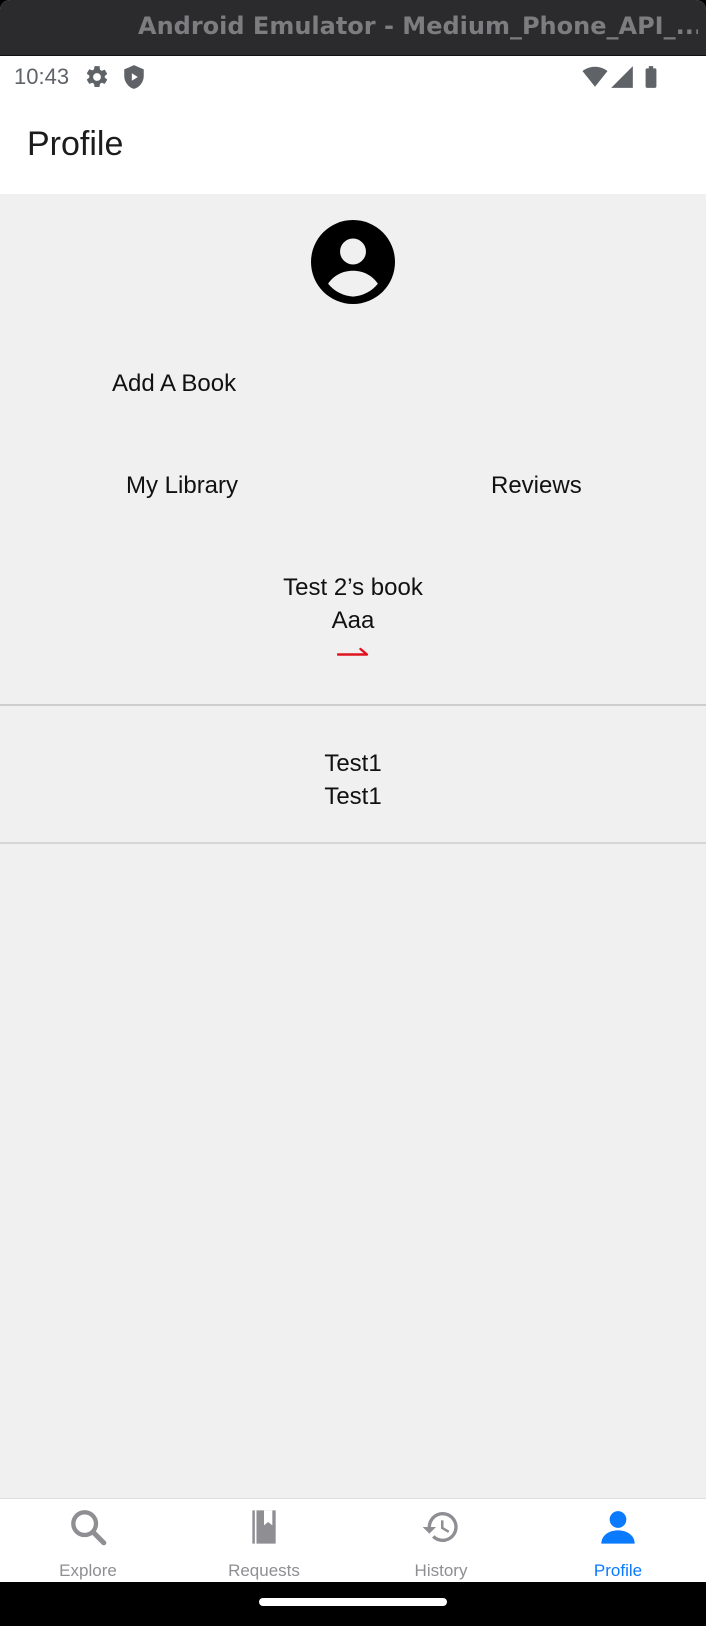 This screenshot has width=706, height=1626. Describe the element at coordinates (353, 652) in the screenshot. I see `arrow-right-icon` at that location.